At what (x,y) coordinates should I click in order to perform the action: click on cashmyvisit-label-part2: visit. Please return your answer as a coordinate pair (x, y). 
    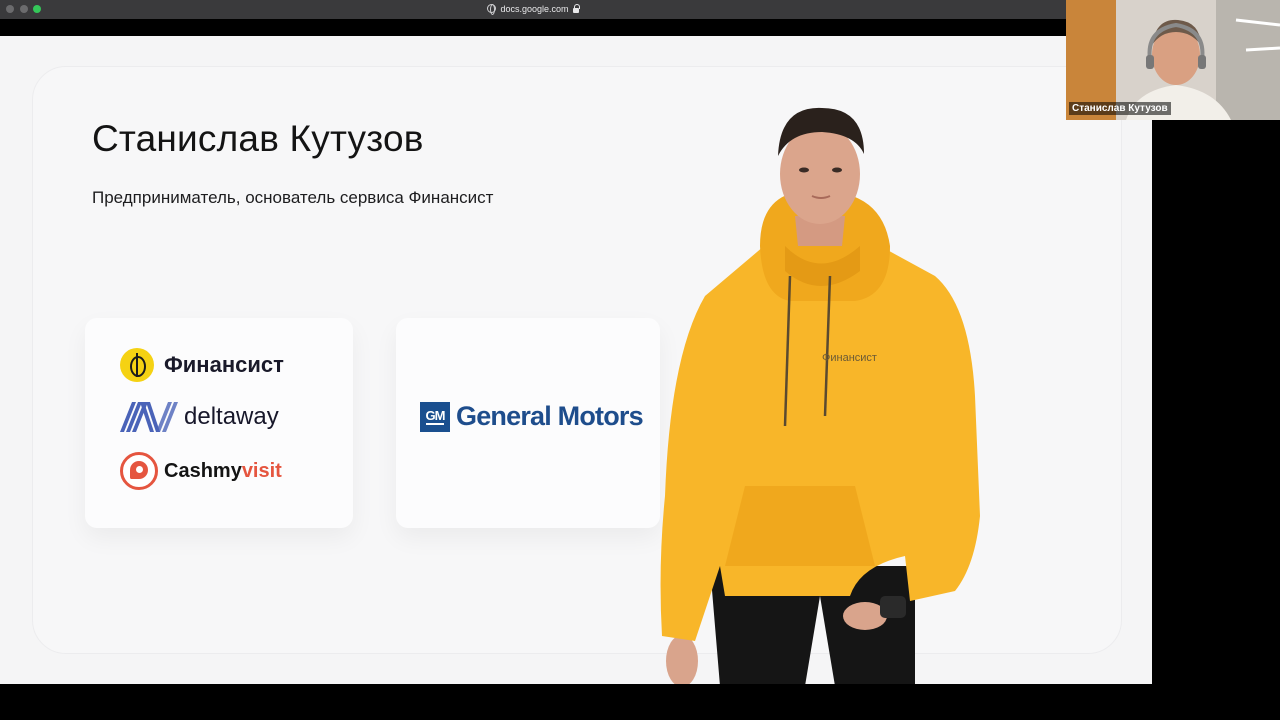
    Looking at the image, I should click on (261, 470).